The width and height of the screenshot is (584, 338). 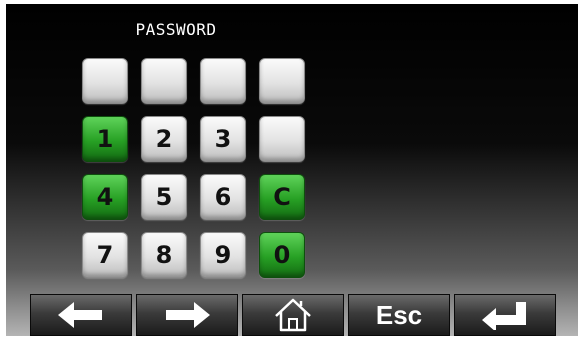 I want to click on key-clear: C, so click(x=282, y=197).